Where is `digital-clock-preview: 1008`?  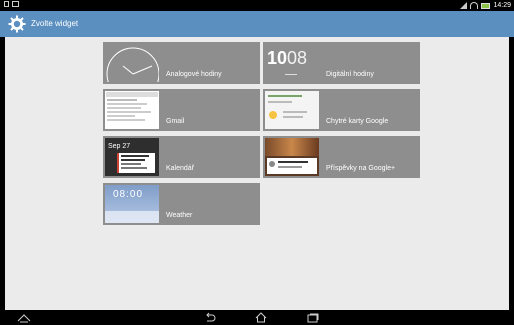 digital-clock-preview: 1008 is located at coordinates (292, 63).